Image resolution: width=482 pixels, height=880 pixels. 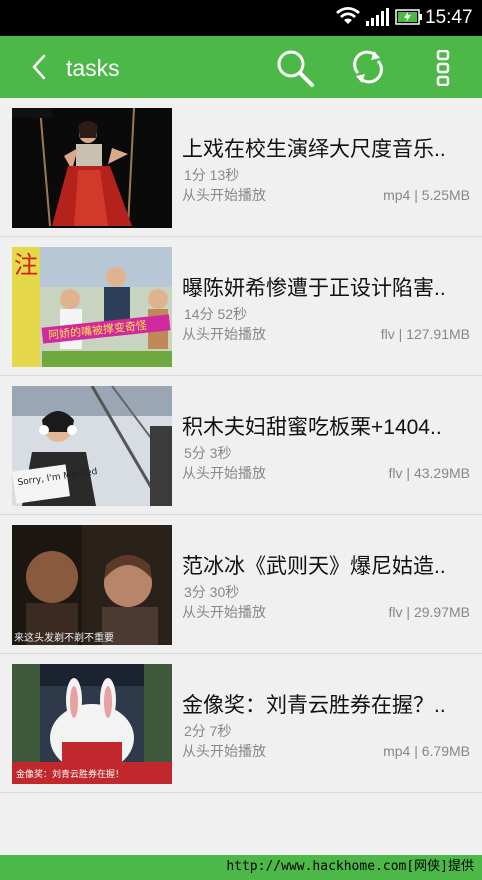 What do you see at coordinates (26, 265) in the screenshot?
I see `badge-text: 注` at bounding box center [26, 265].